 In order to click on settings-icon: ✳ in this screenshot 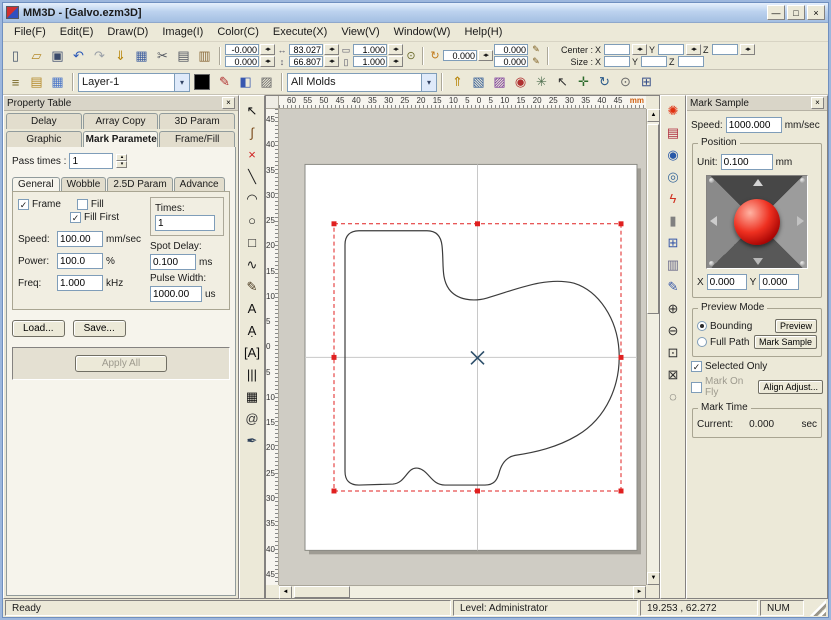, I will do `click(541, 82)`.